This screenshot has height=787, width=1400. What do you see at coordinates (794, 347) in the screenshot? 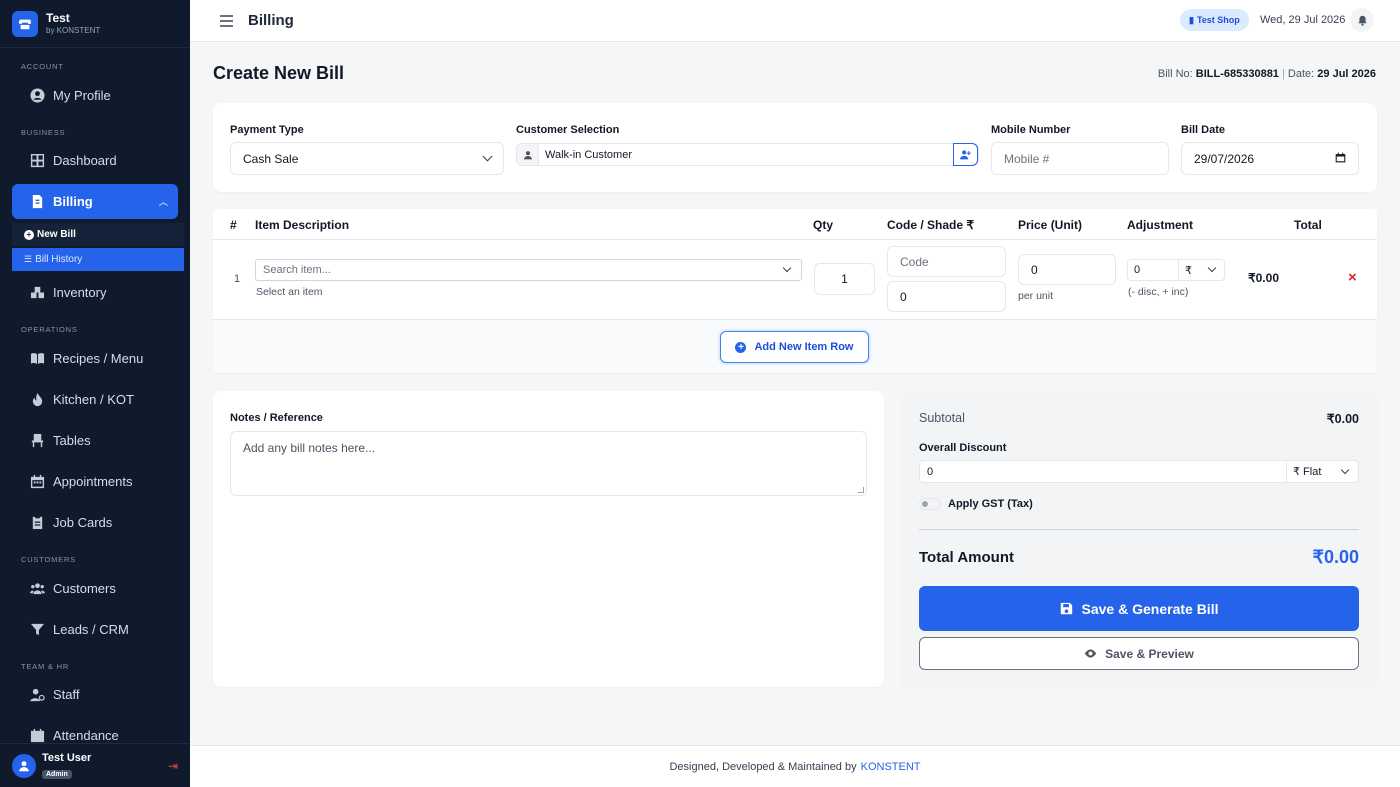
I see `add-item-row-button: + Add New Item Row` at bounding box center [794, 347].